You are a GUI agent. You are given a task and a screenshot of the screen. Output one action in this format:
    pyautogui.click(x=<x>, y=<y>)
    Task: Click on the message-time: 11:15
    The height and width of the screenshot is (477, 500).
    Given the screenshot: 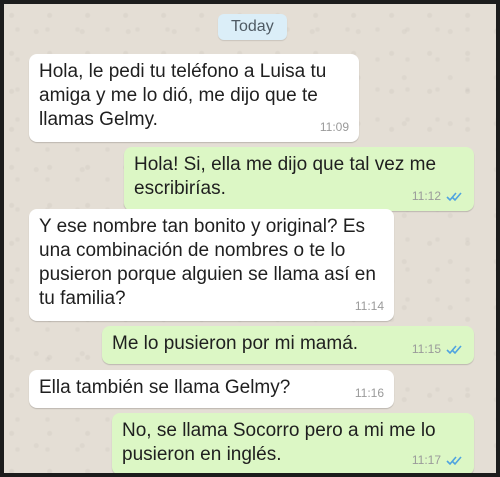 What is the action you would take?
    pyautogui.click(x=426, y=349)
    